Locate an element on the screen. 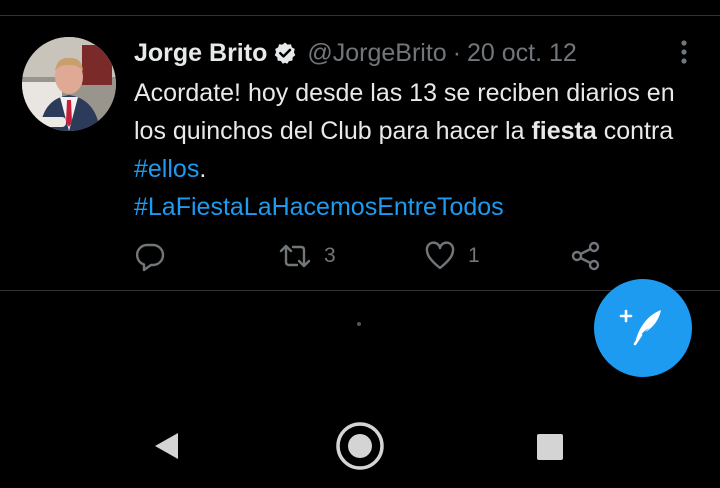 This screenshot has height=488, width=720. retweet-button: 3 is located at coordinates (307, 256).